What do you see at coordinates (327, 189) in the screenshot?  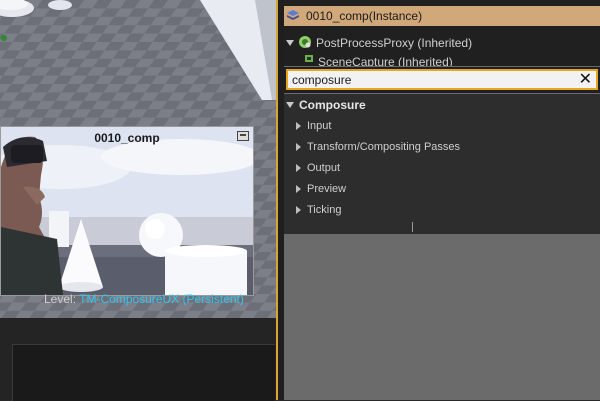 I see `section-label: Preview` at bounding box center [327, 189].